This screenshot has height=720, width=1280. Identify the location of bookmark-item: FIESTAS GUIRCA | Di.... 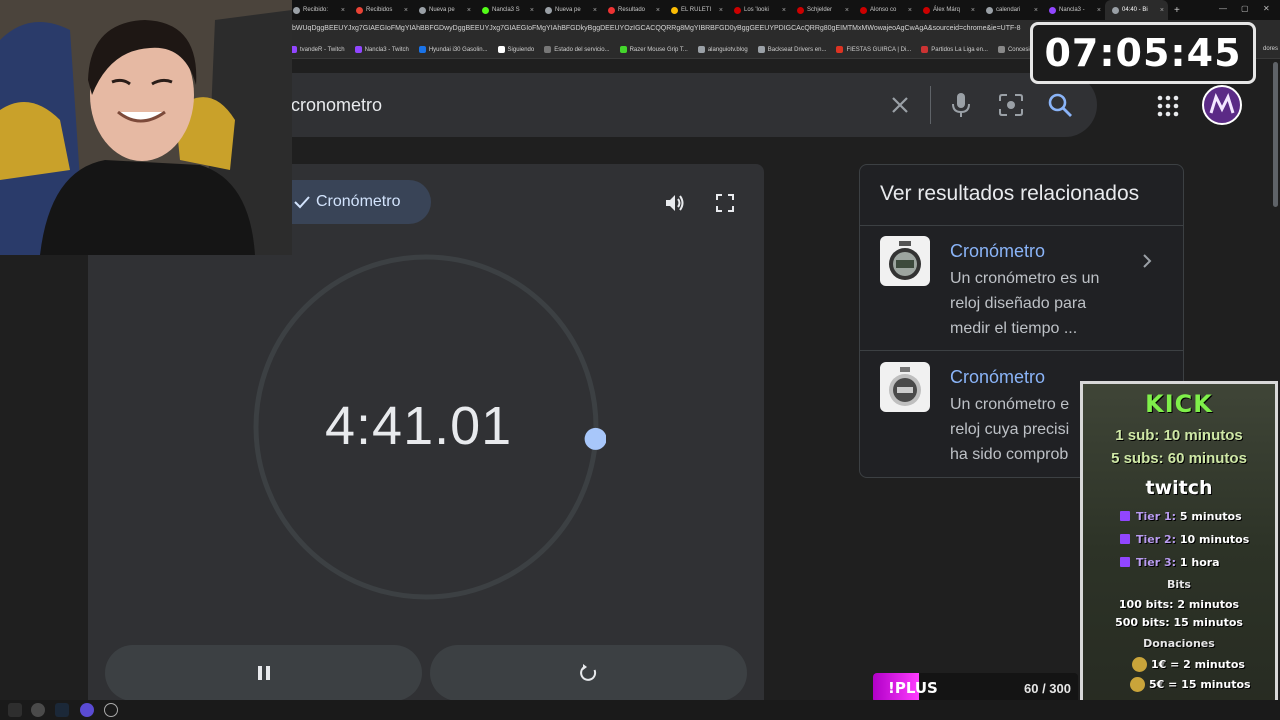
(873, 49).